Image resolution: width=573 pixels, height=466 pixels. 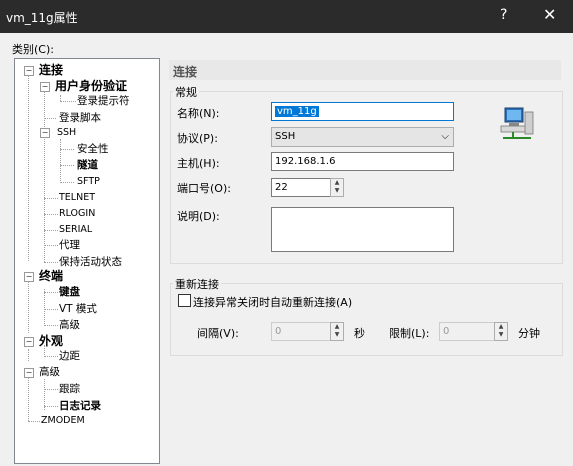 What do you see at coordinates (80, 118) in the screenshot?
I see `tree-item-login-script: 登录脚本` at bounding box center [80, 118].